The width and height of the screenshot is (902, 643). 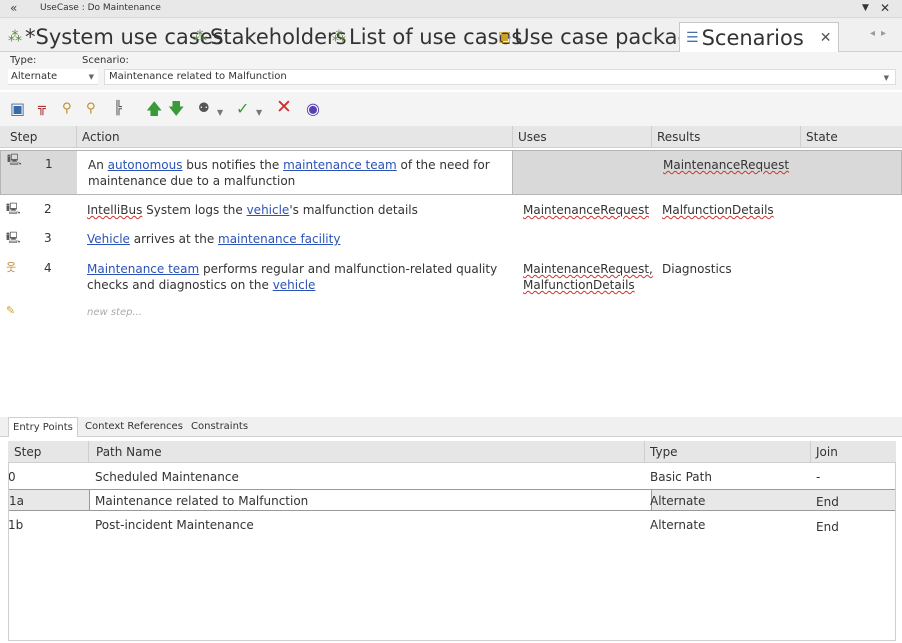 I want to click on link-autonomous: autonomous, so click(x=145, y=165).